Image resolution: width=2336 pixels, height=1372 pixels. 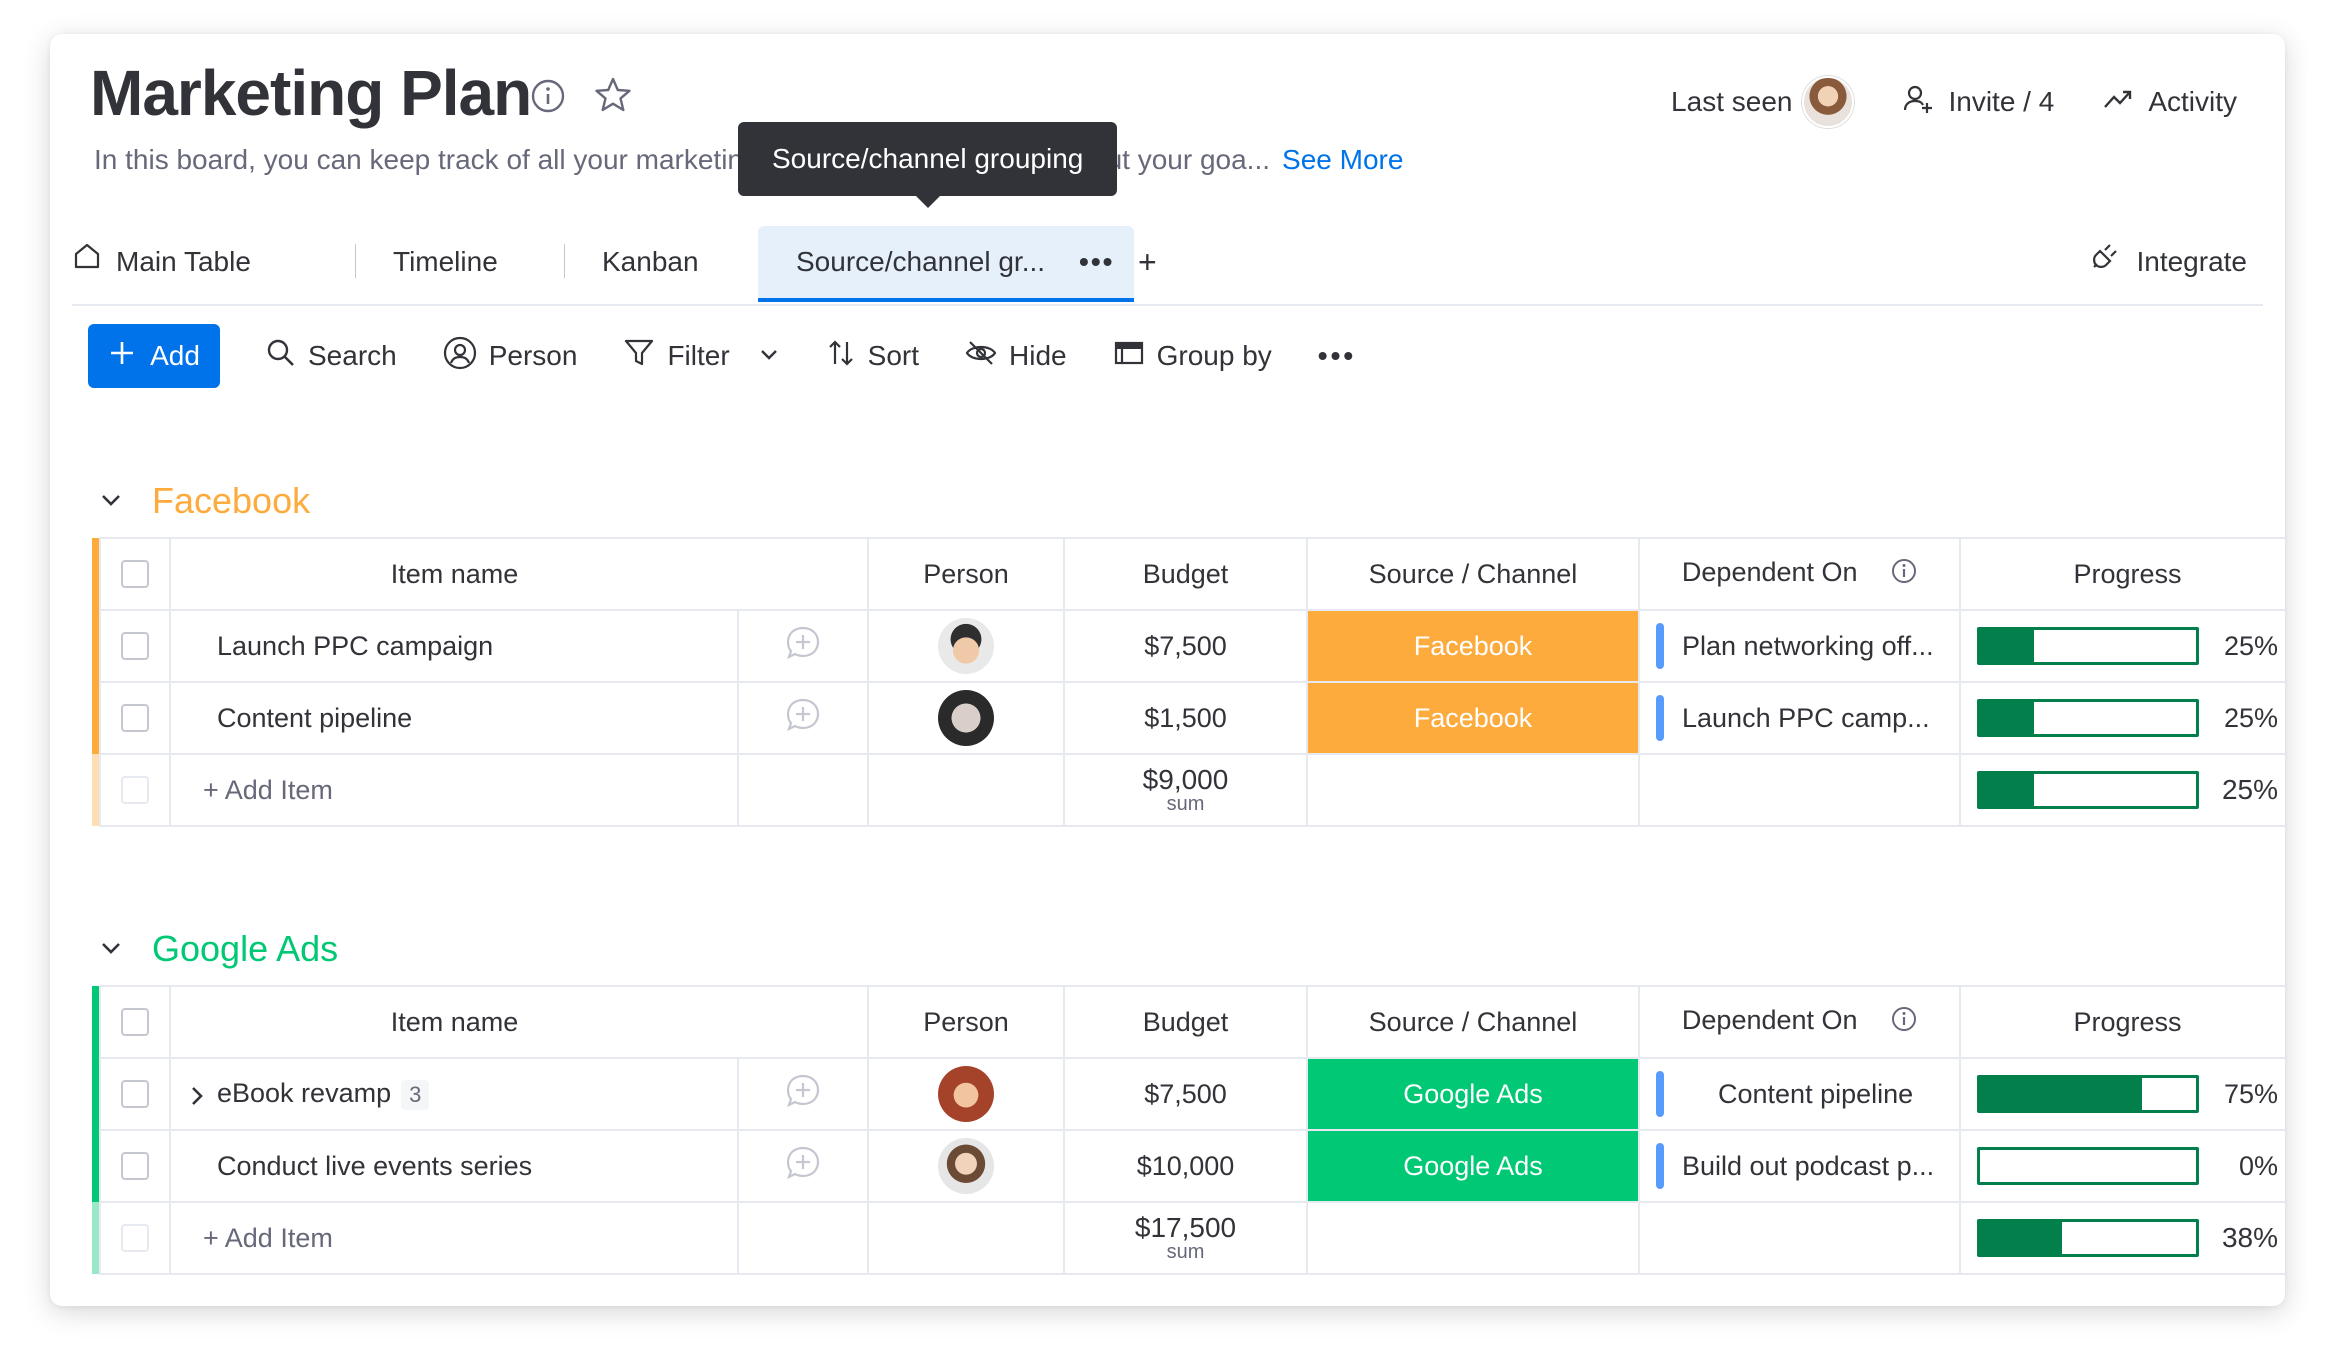 I want to click on subitems-count-badge: 3, so click(x=415, y=1095).